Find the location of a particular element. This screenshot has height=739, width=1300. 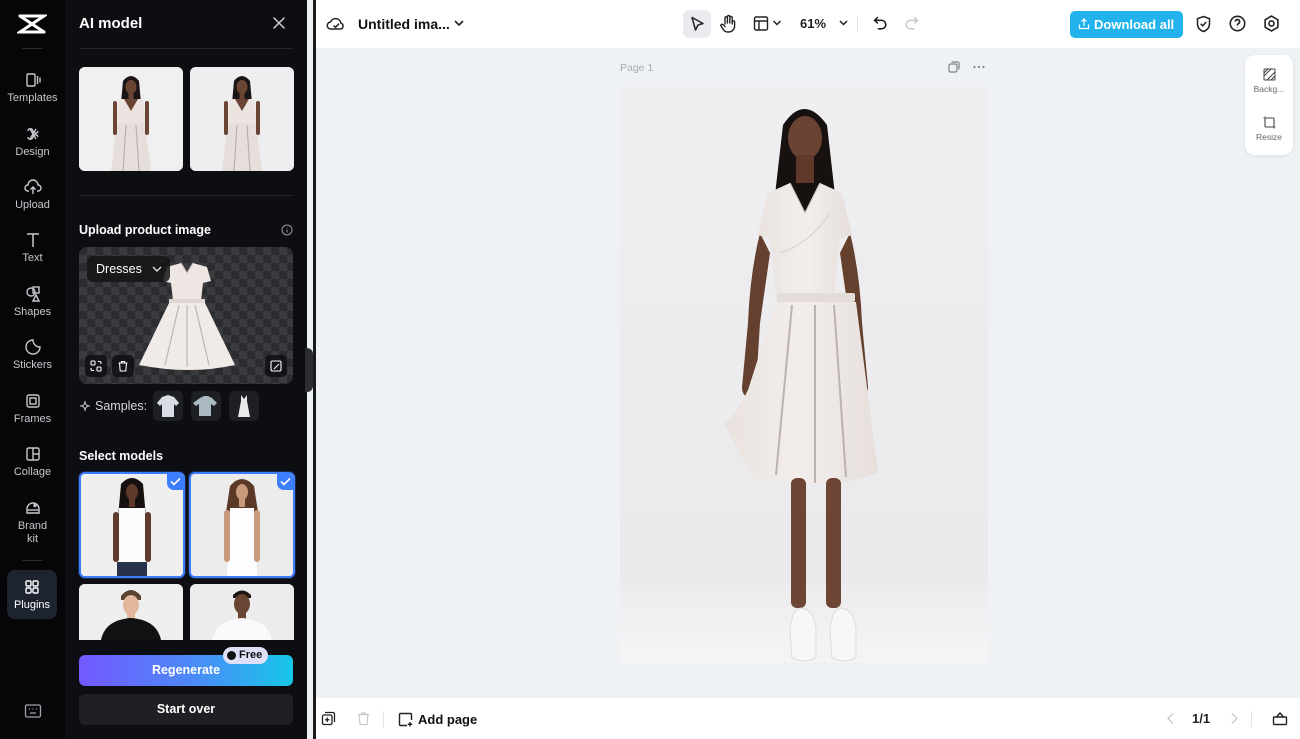

sparkle-icon is located at coordinates (85, 406).